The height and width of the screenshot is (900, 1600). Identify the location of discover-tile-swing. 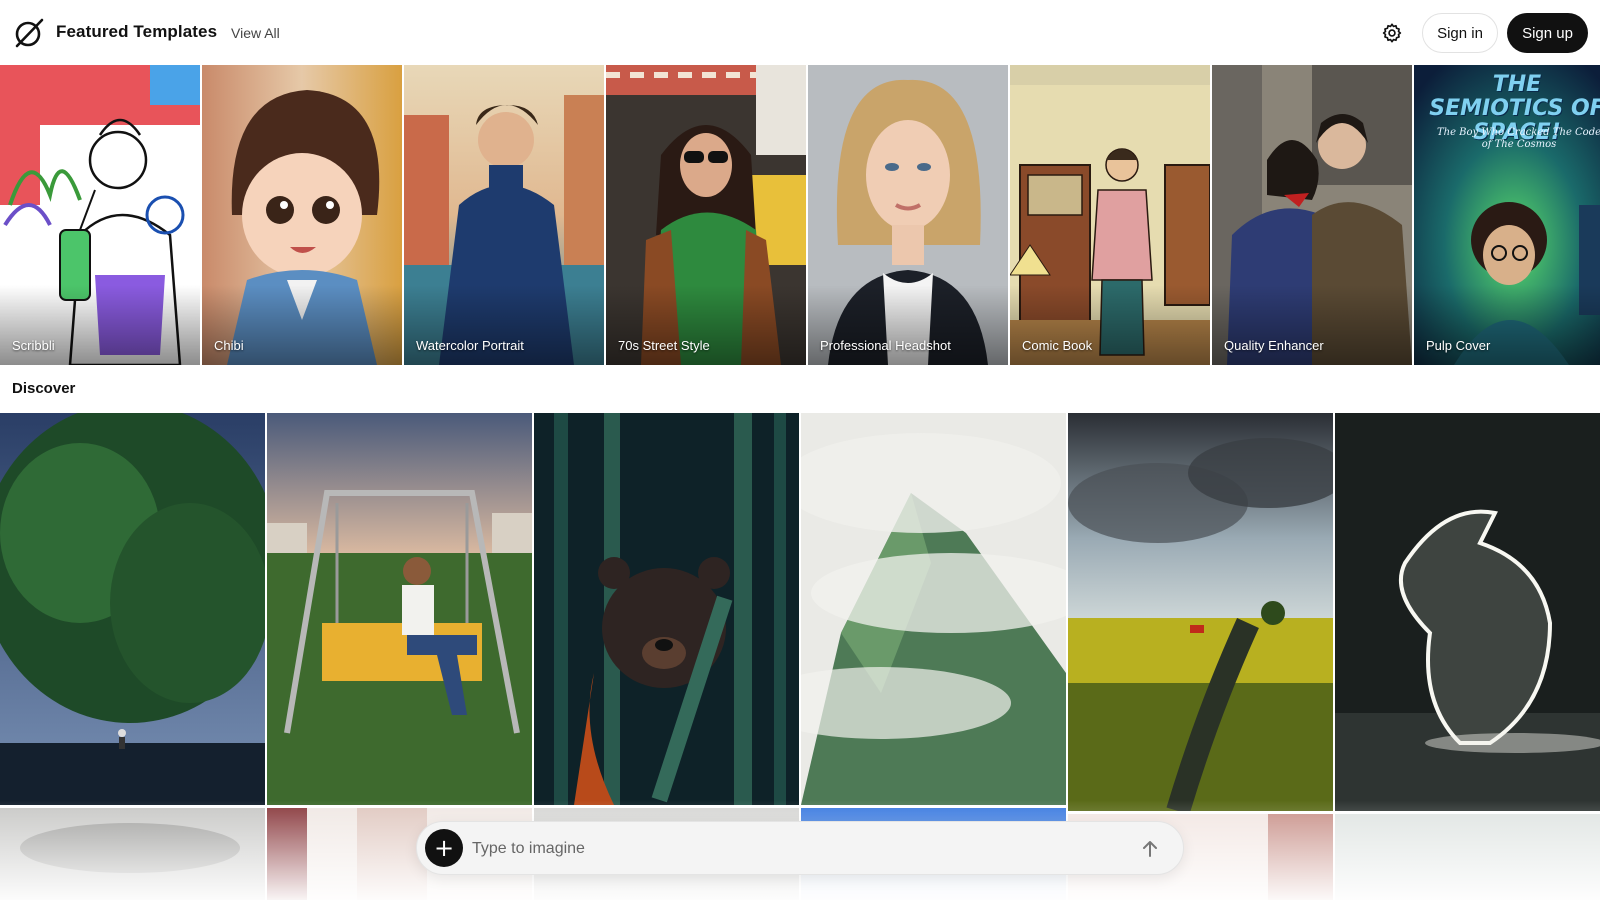
(399, 609).